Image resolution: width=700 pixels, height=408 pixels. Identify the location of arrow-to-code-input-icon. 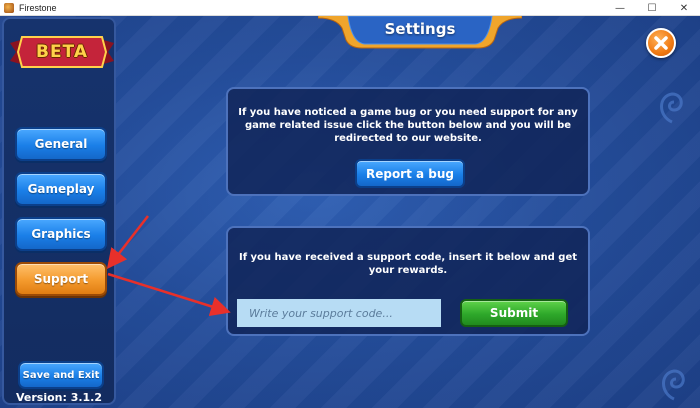
(169, 294).